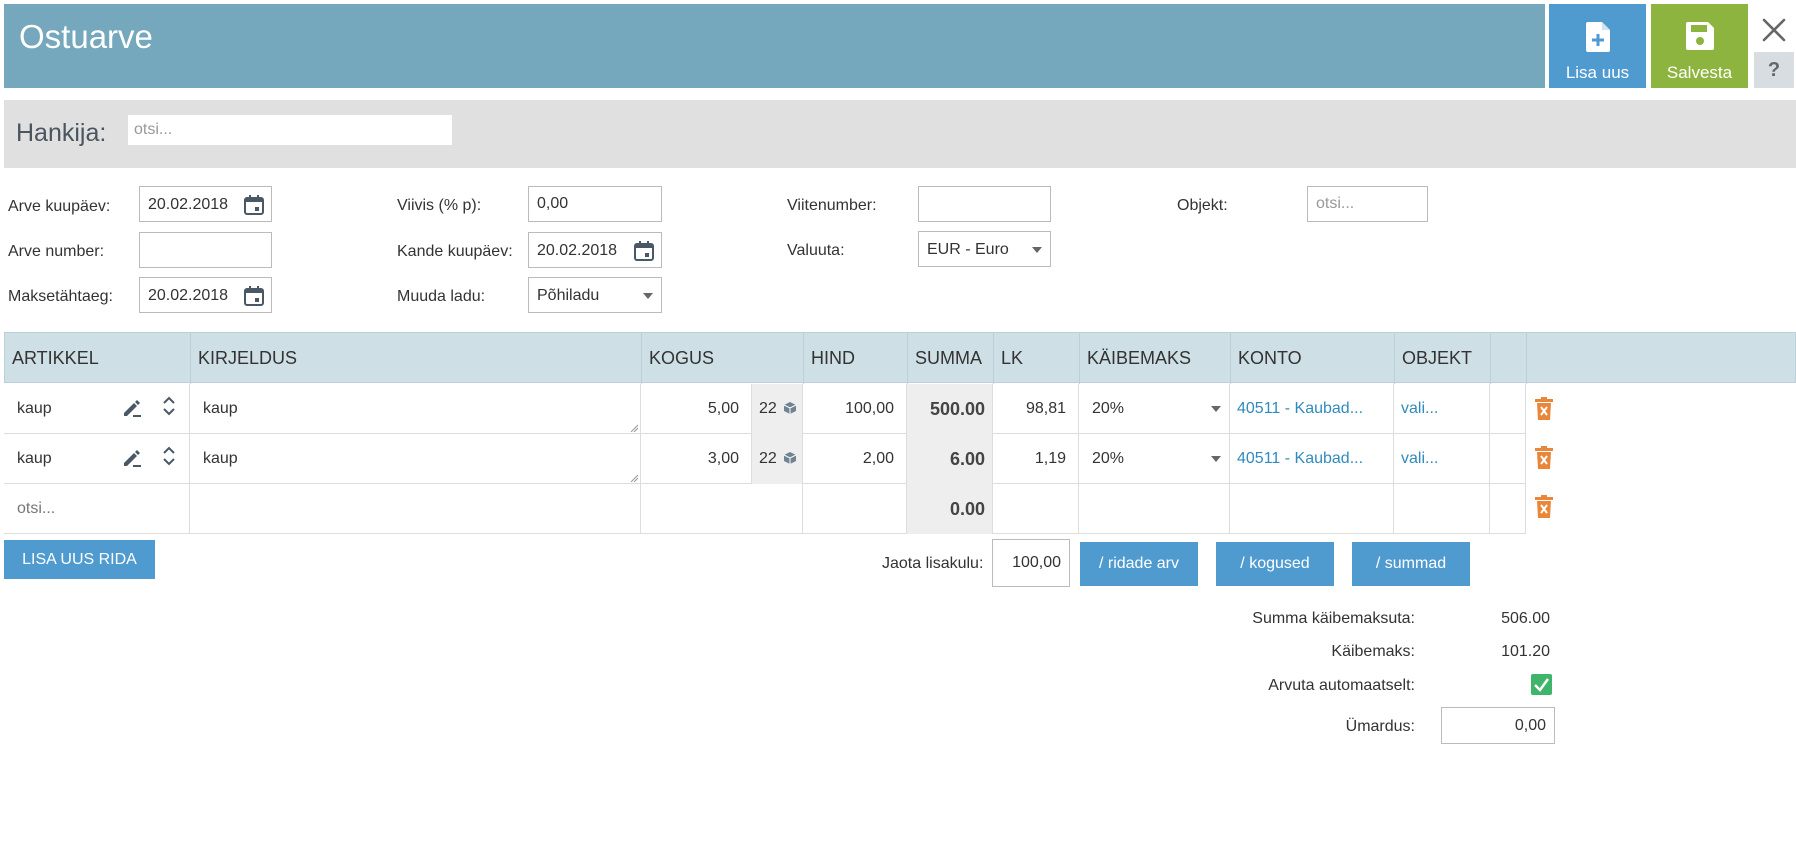 The image size is (1796, 857). What do you see at coordinates (1312, 509) in the screenshot?
I see `account-cell` at bounding box center [1312, 509].